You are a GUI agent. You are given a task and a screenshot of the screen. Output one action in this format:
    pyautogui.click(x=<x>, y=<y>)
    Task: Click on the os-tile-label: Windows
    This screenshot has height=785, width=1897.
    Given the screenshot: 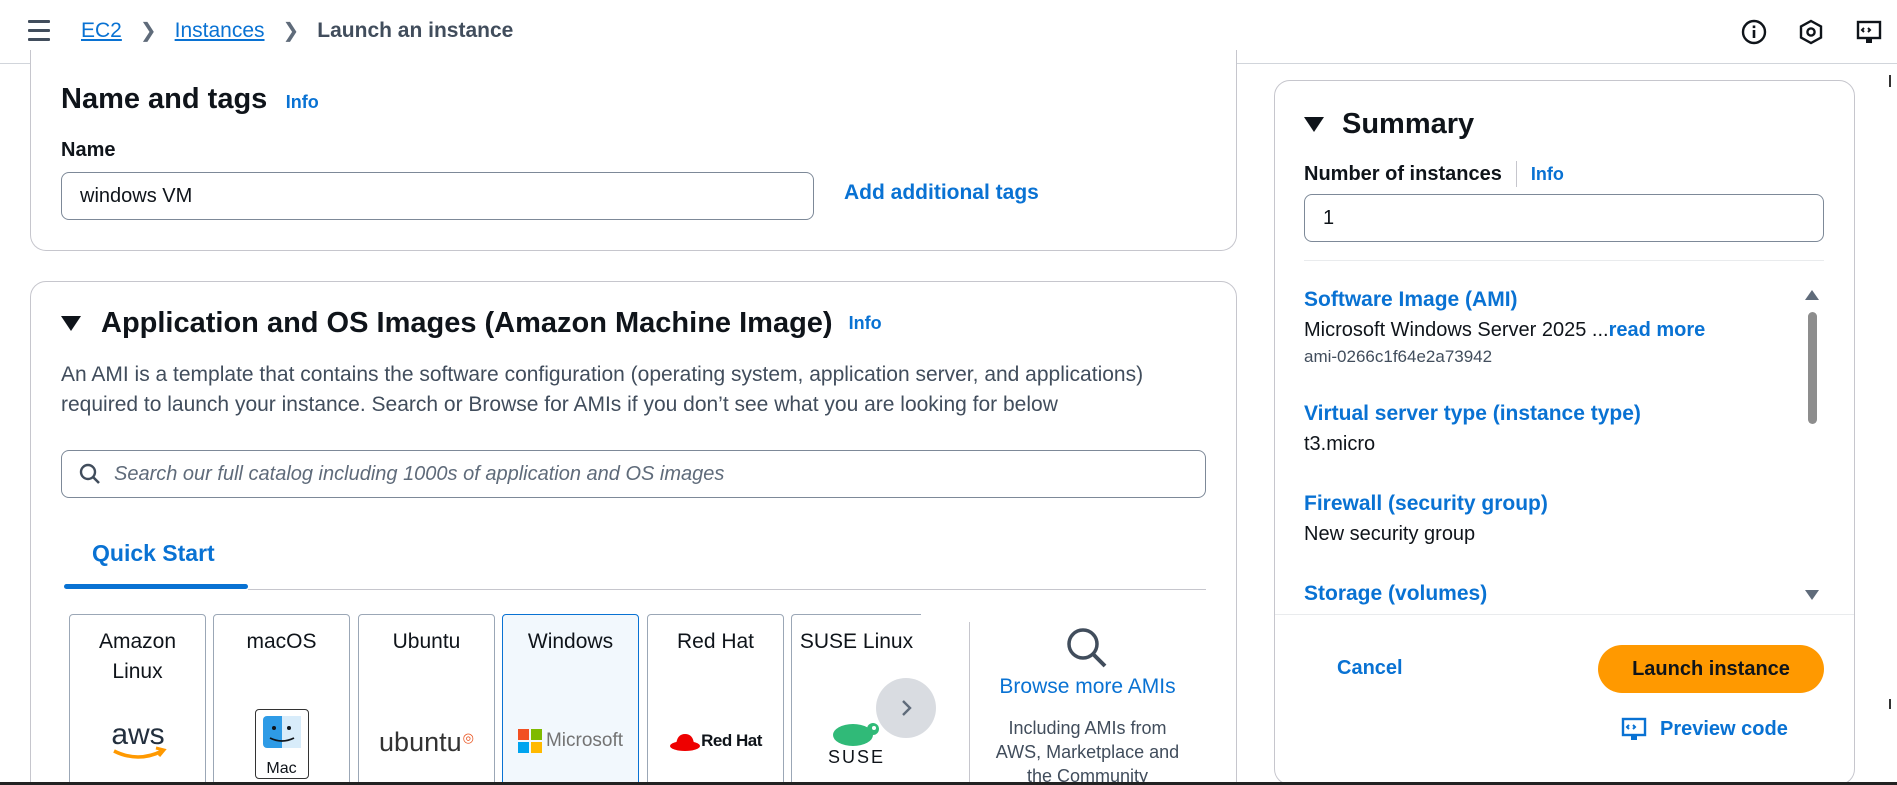 What is the action you would take?
    pyautogui.click(x=570, y=641)
    